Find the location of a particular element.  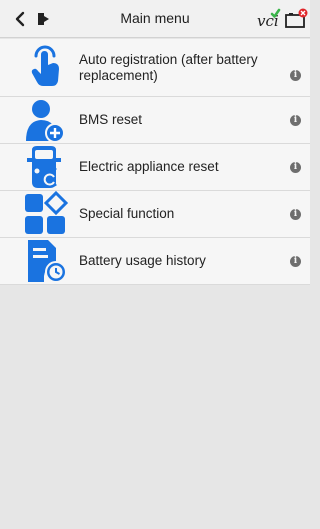

page-title: Main menu is located at coordinates (155, 18).